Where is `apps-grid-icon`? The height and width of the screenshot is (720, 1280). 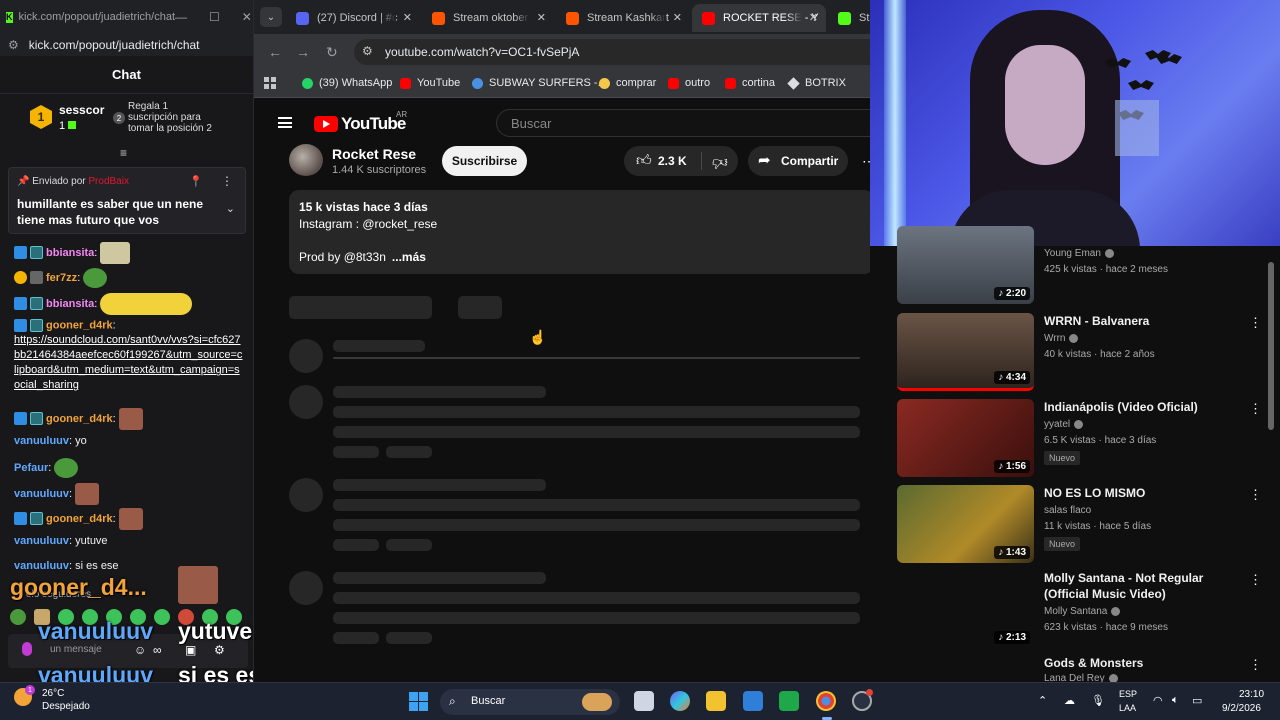 apps-grid-icon is located at coordinates (270, 83).